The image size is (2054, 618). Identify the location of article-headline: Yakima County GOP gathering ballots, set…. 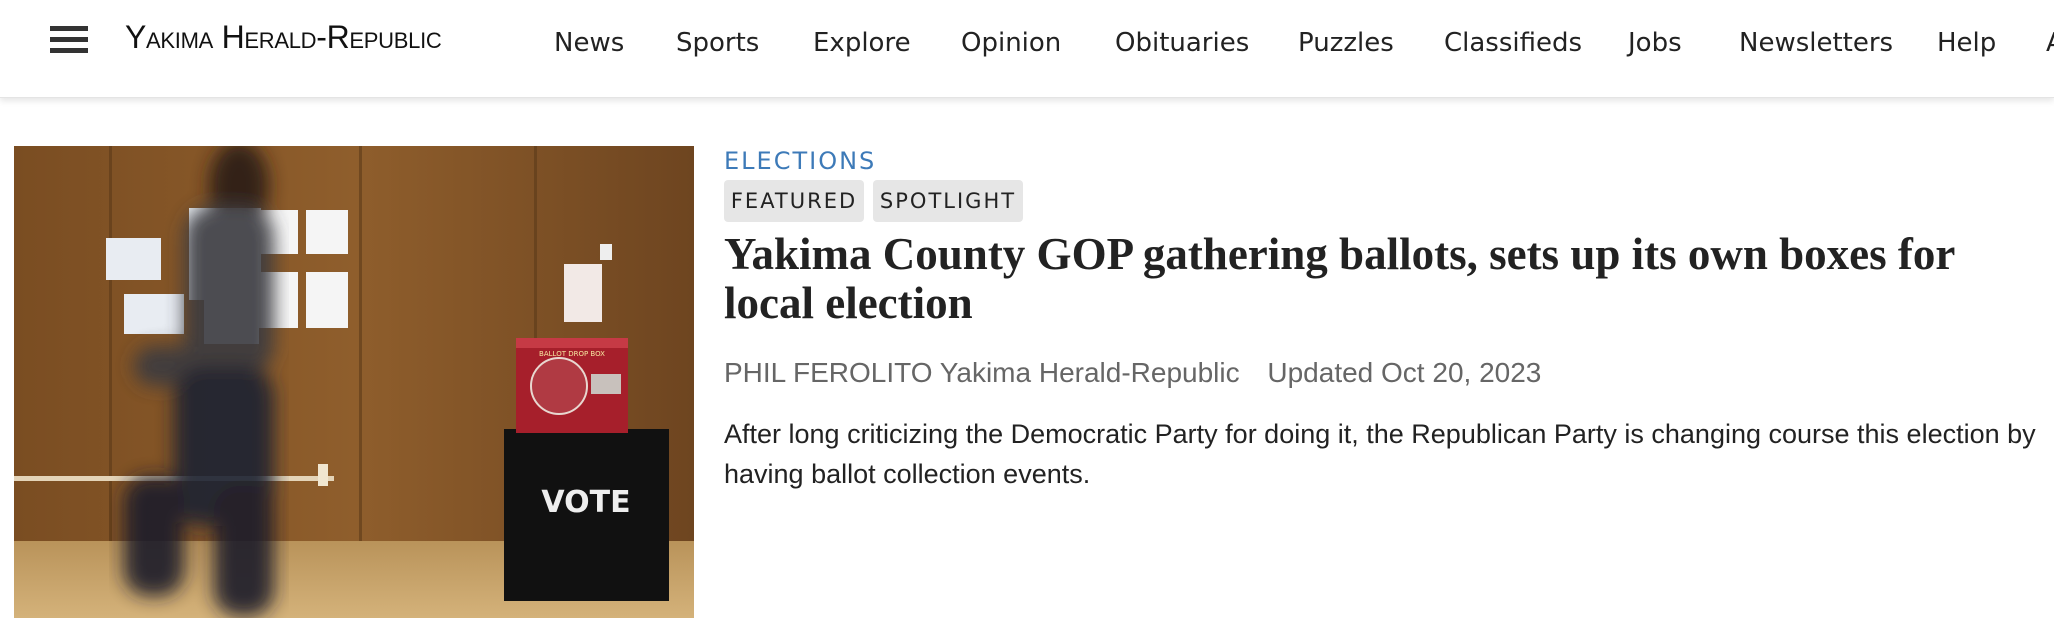
(1384, 279).